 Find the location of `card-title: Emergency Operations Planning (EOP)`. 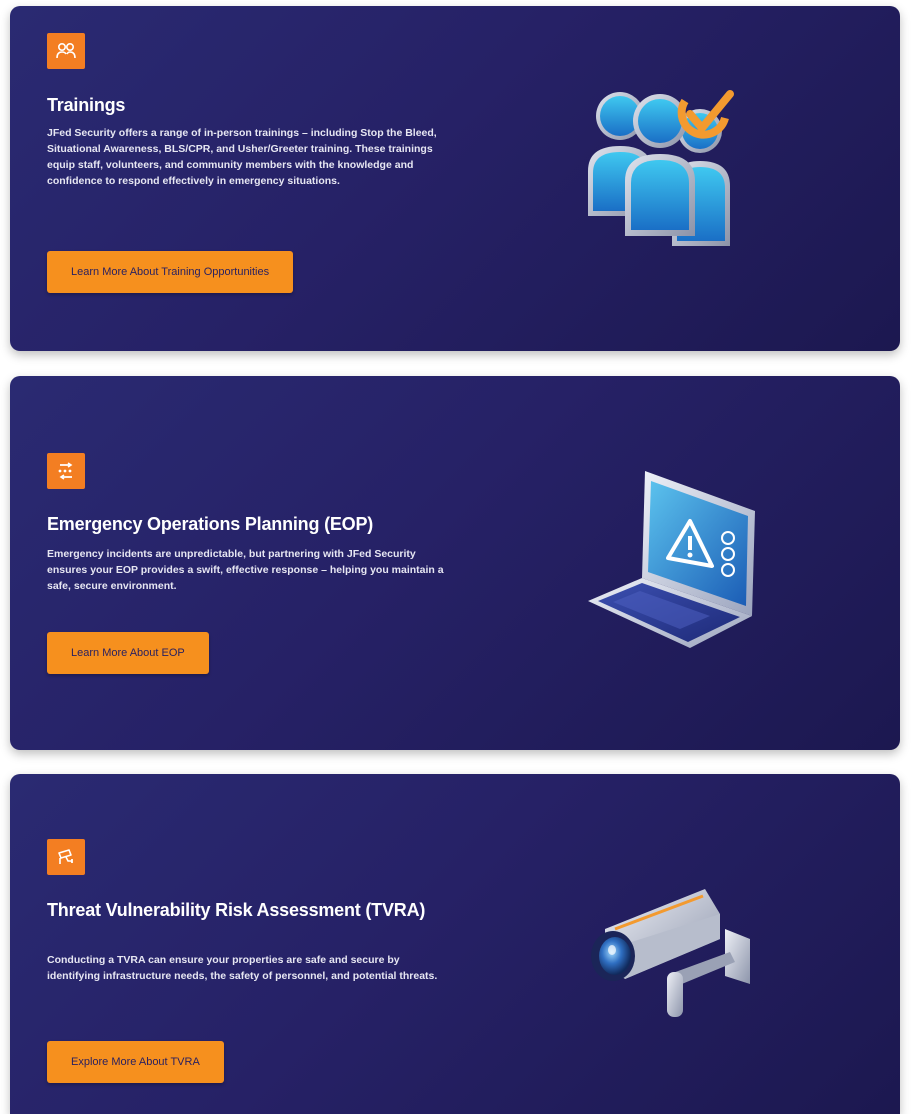

card-title: Emergency Operations Planning (EOP) is located at coordinates (210, 524).